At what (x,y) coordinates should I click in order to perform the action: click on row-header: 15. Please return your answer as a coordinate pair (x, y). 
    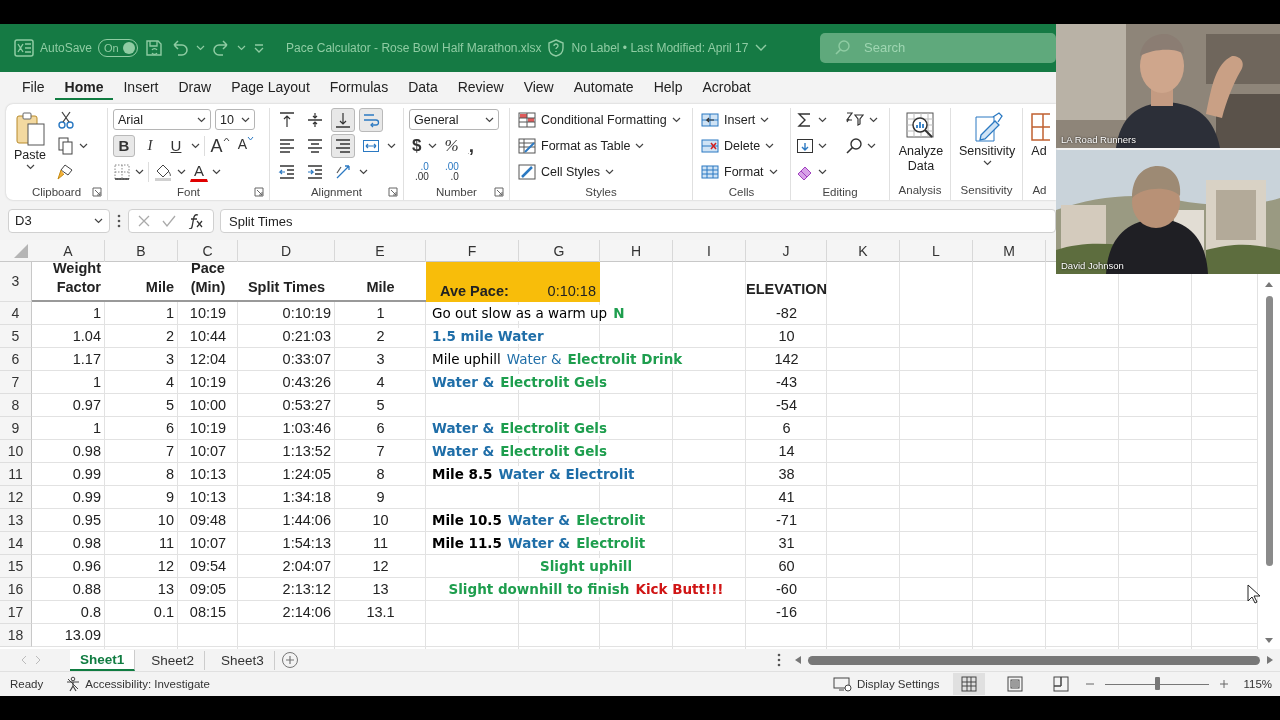
    Looking at the image, I should click on (16, 566).